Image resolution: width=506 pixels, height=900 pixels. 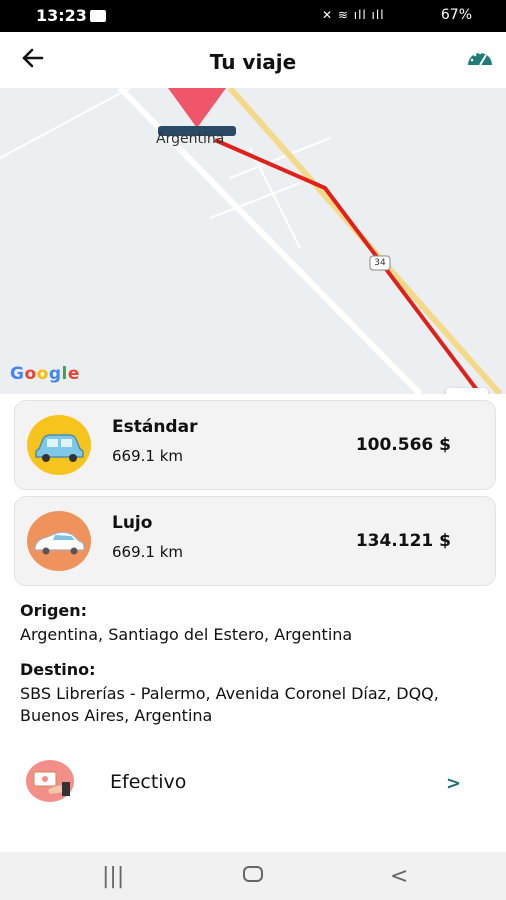 What do you see at coordinates (45, 374) in the screenshot?
I see `google-logo: Google` at bounding box center [45, 374].